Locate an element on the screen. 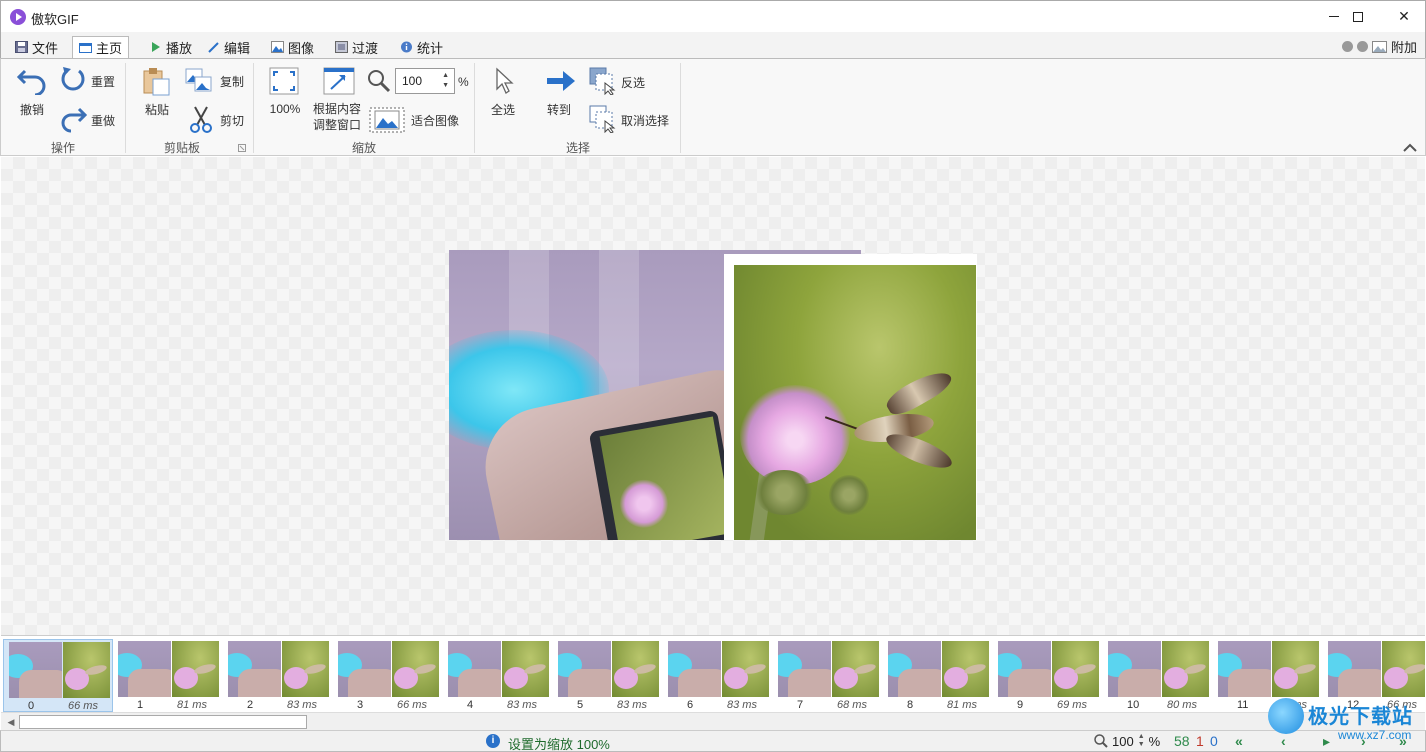 The image size is (1426, 752). frame-thumbnail: 3 66 ms is located at coordinates (388, 675).